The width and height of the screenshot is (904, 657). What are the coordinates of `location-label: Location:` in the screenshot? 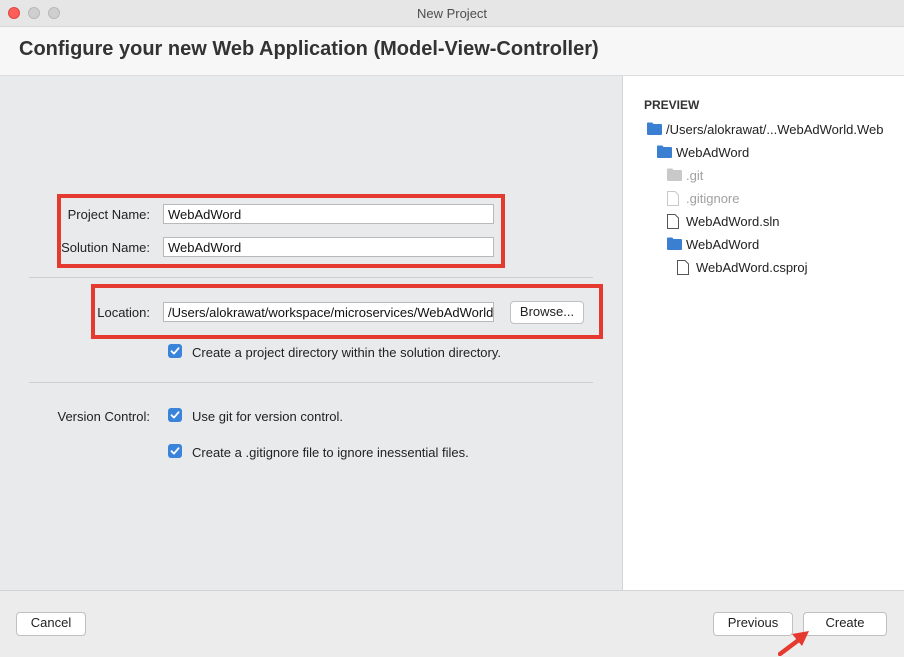 It's located at (123, 312).